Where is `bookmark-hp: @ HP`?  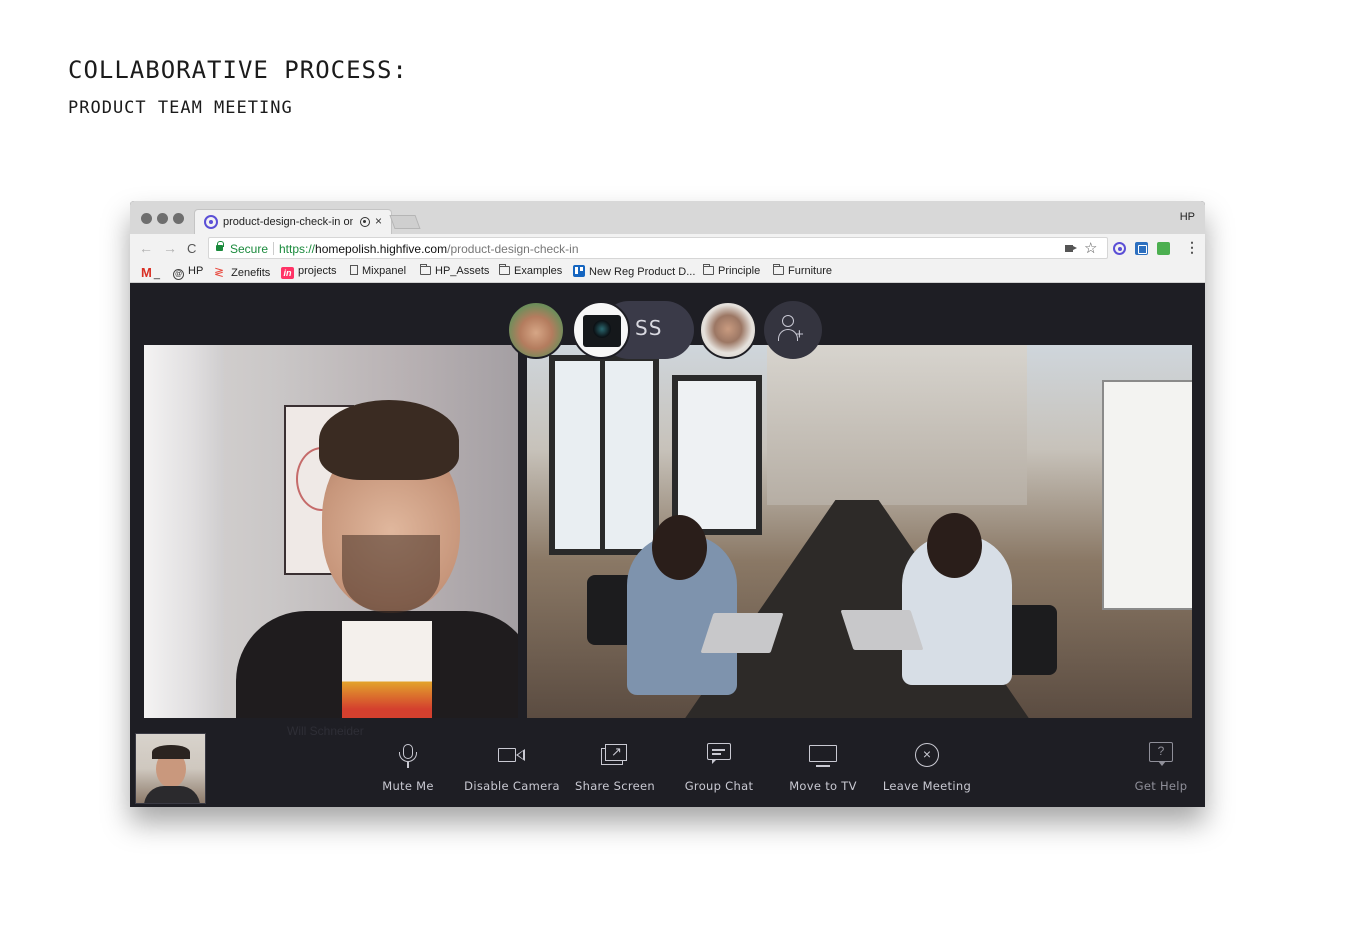 bookmark-hp: @ HP is located at coordinates (188, 272).